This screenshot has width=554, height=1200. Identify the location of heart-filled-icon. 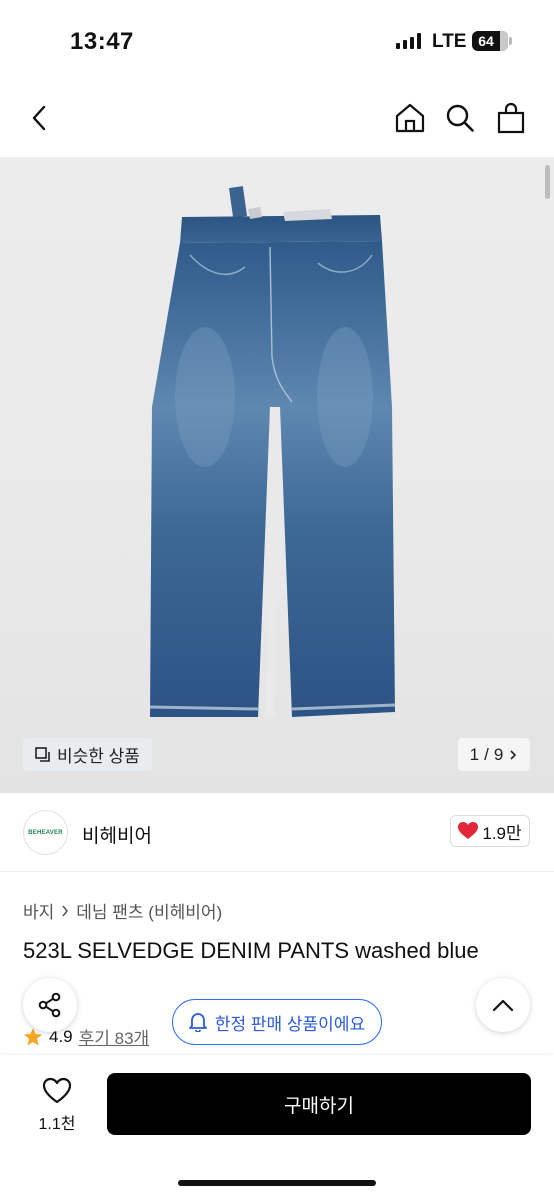
(468, 830).